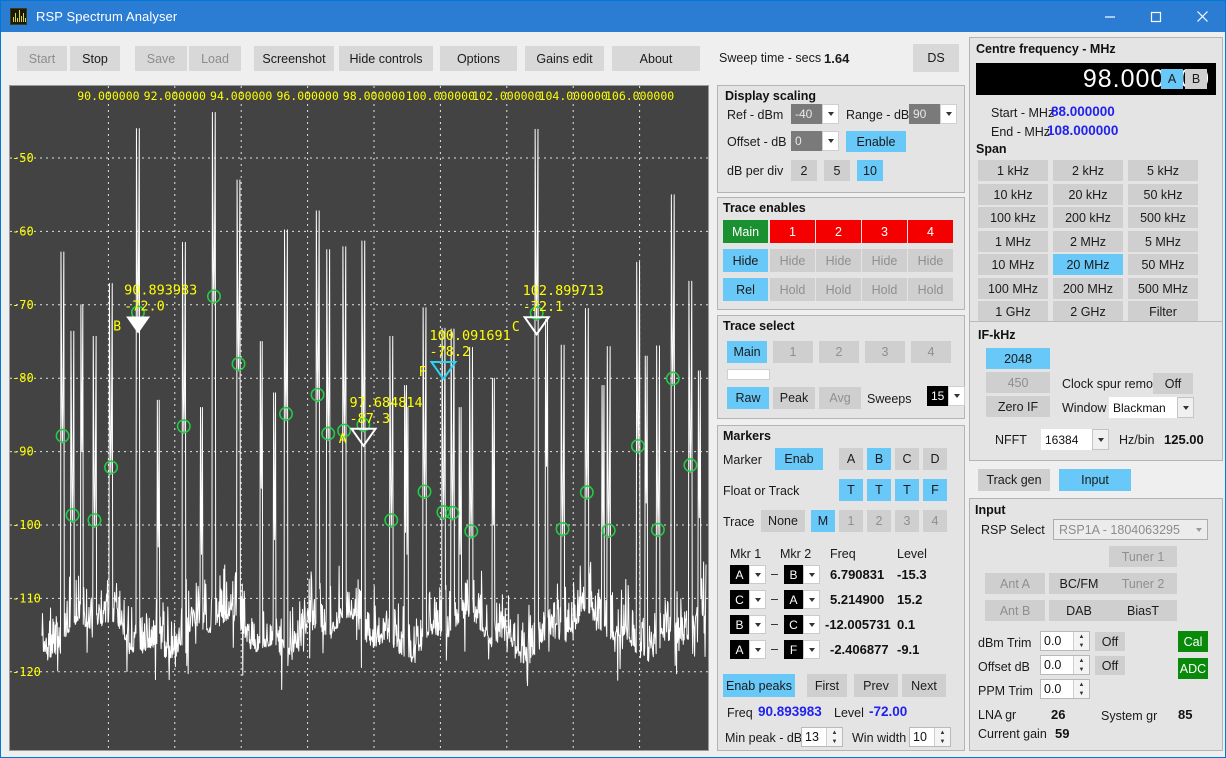  I want to click on span-button-filter: Filter, so click(1163, 311).